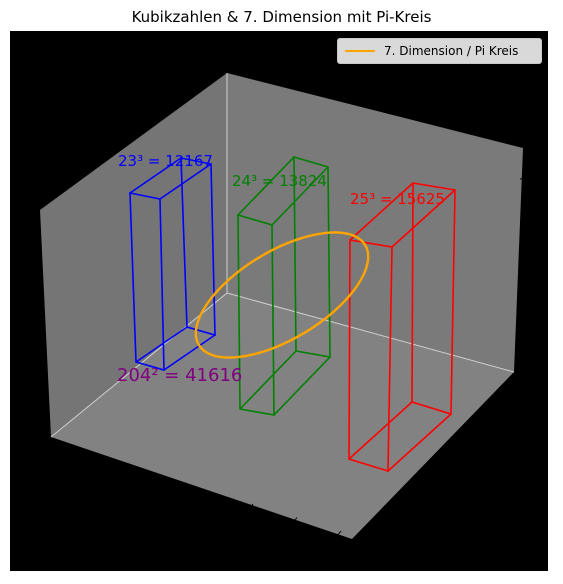  Describe the element at coordinates (544, 267) in the screenshot. I see `z-tick-label: 0` at that location.